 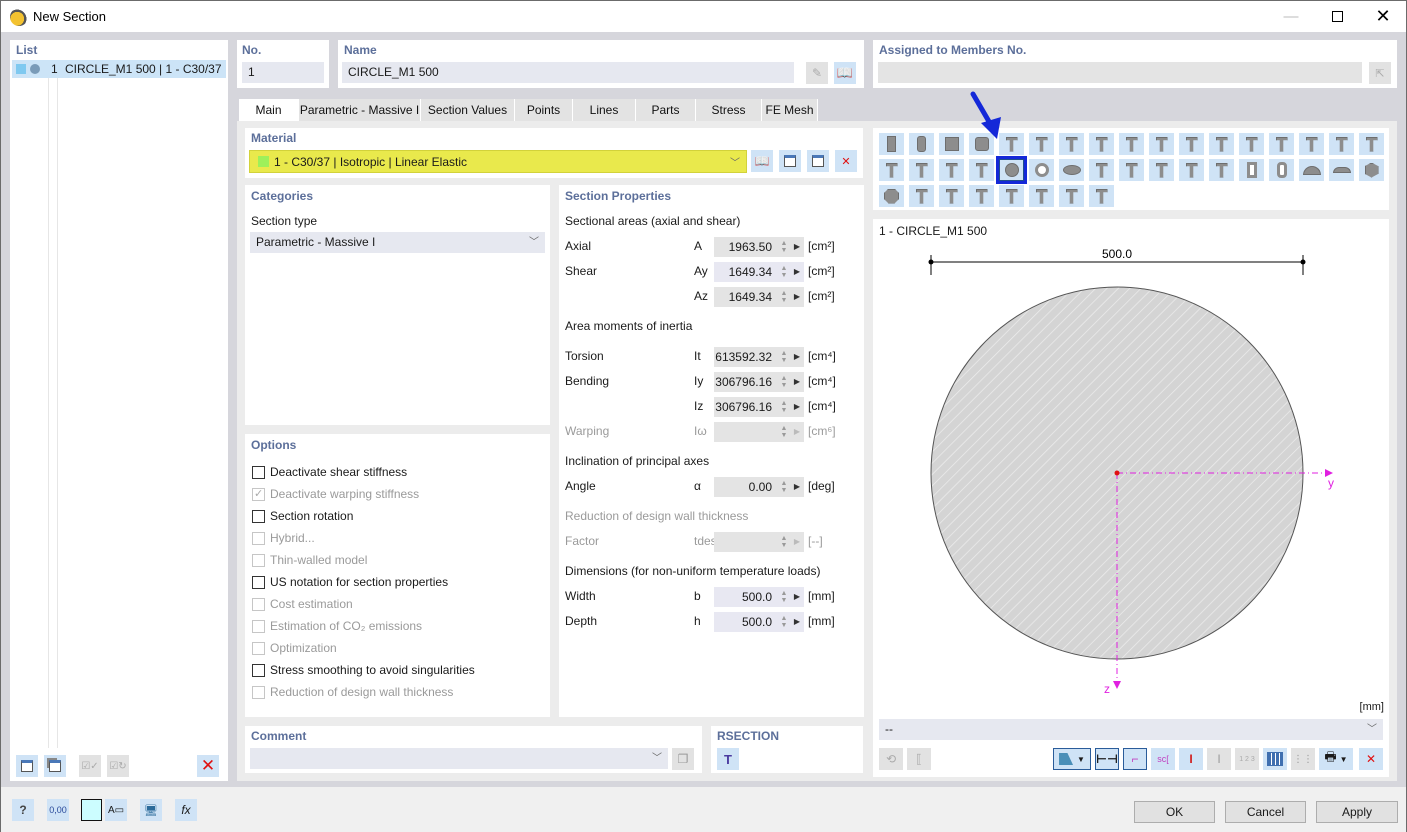 What do you see at coordinates (818, 161) in the screenshot?
I see `edit-material-button` at bounding box center [818, 161].